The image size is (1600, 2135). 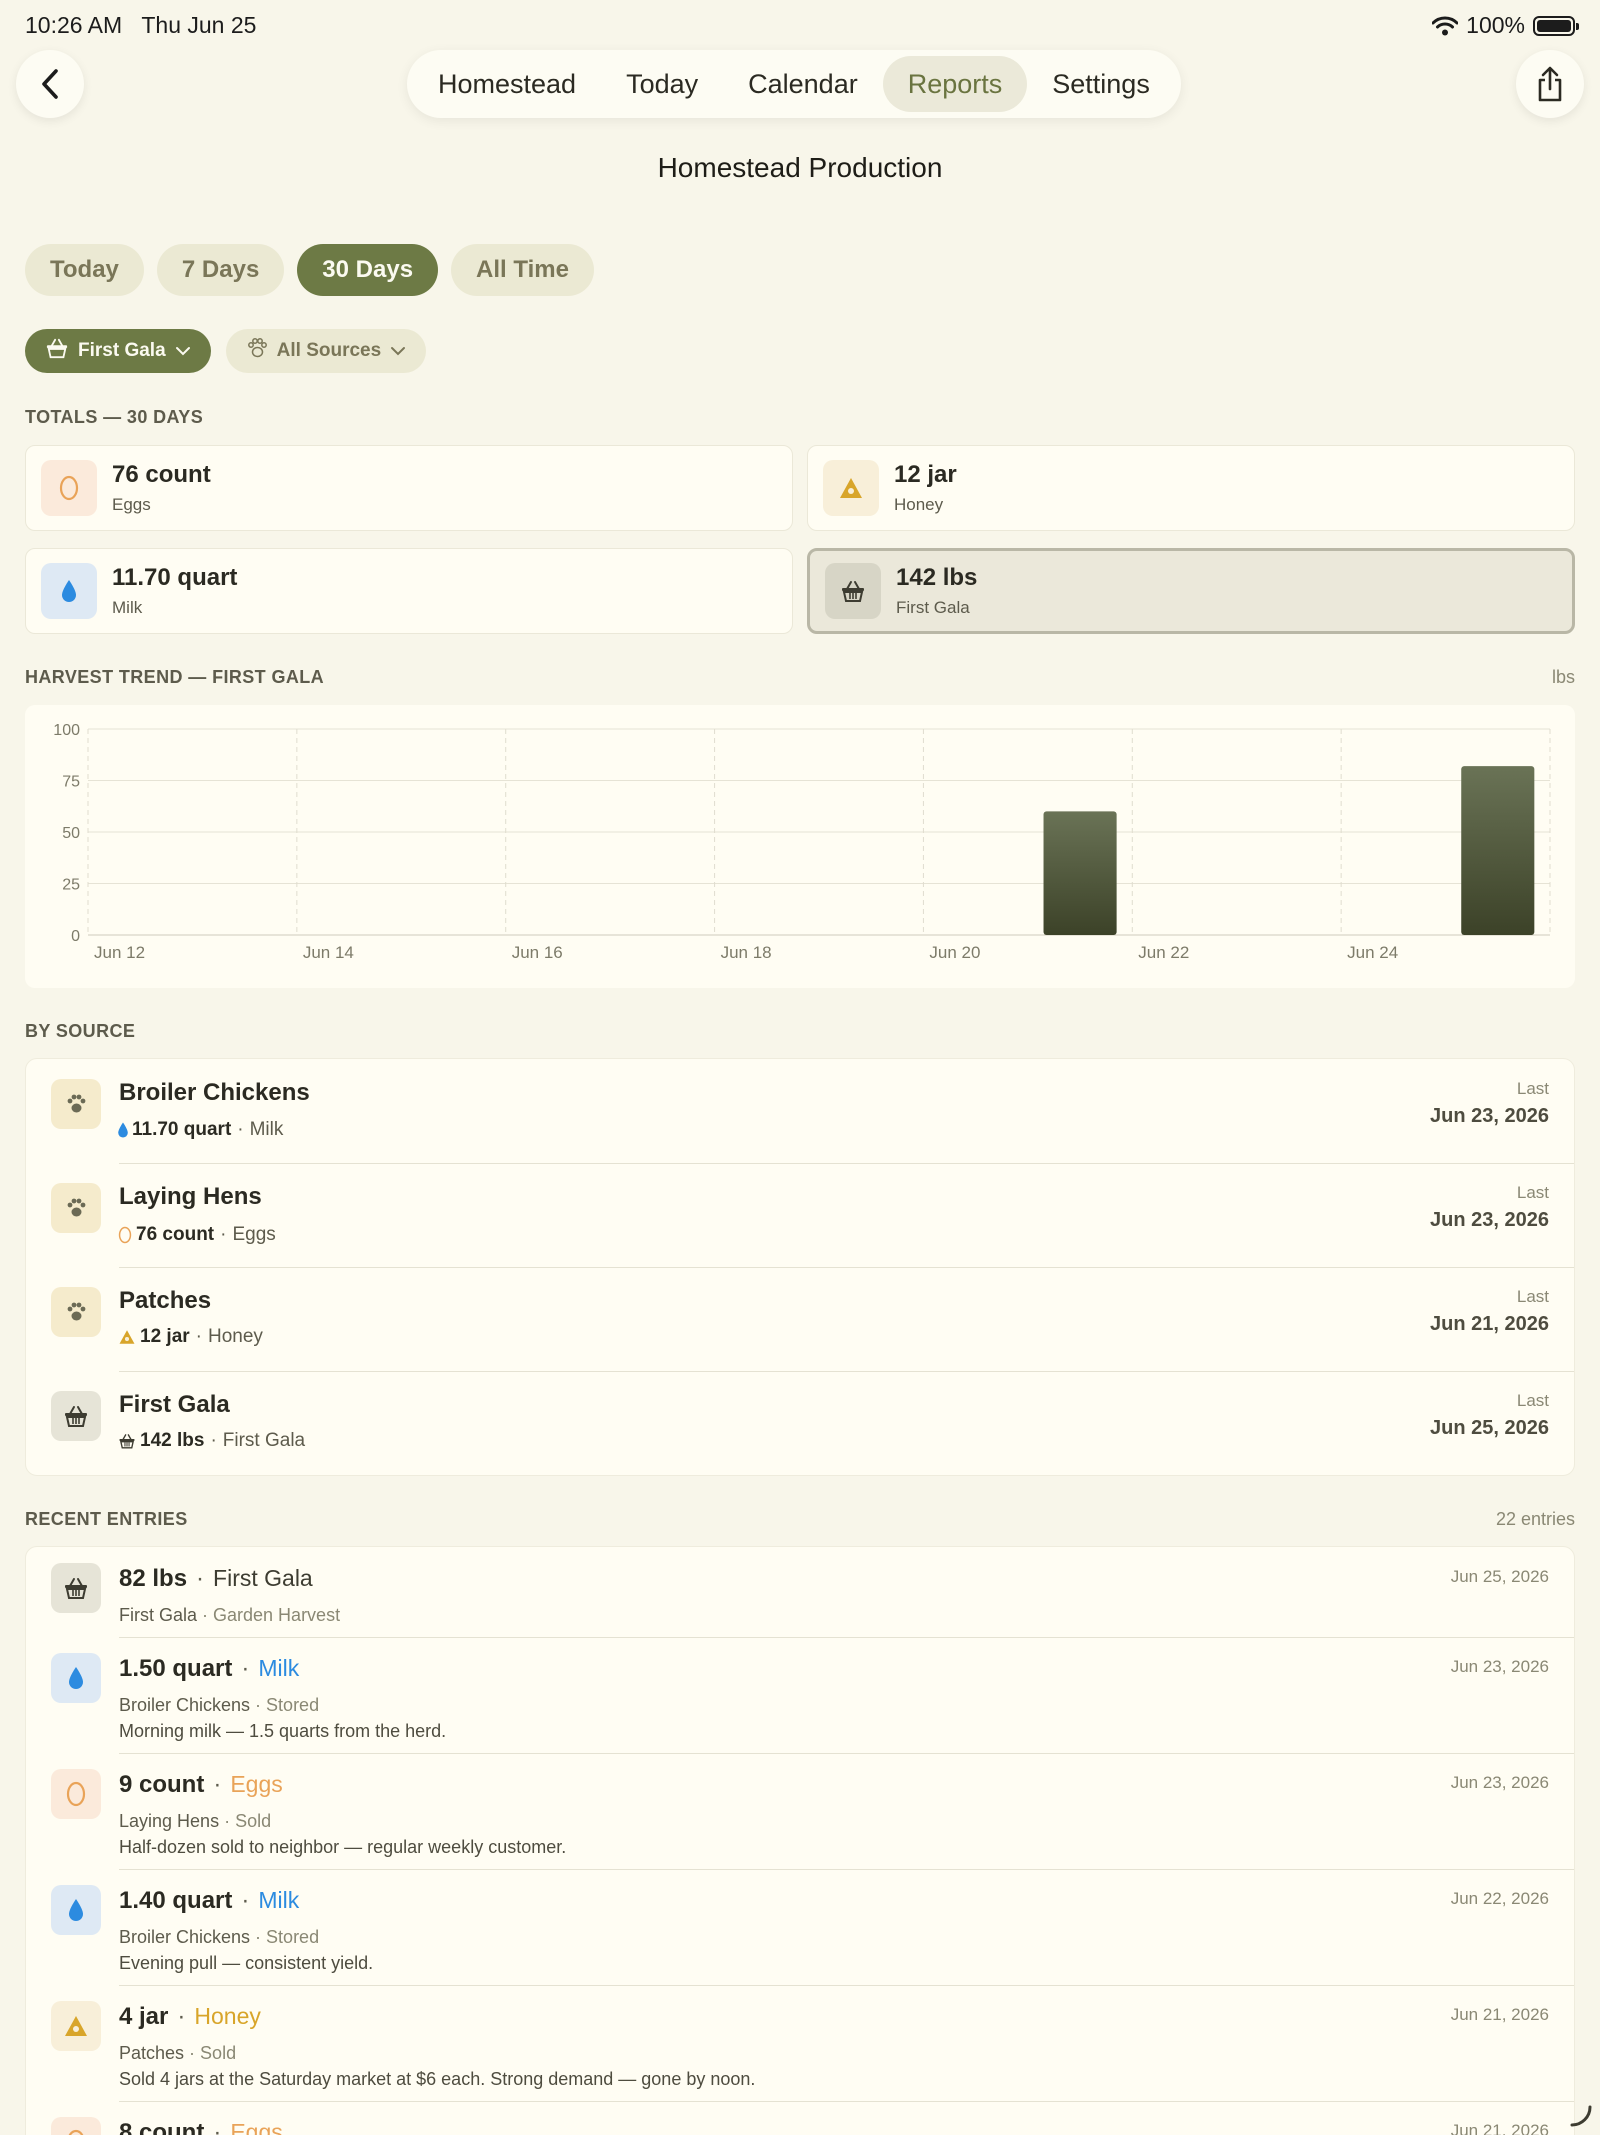 I want to click on entry-date: Jun 21, 2026, so click(x=1499, y=2128).